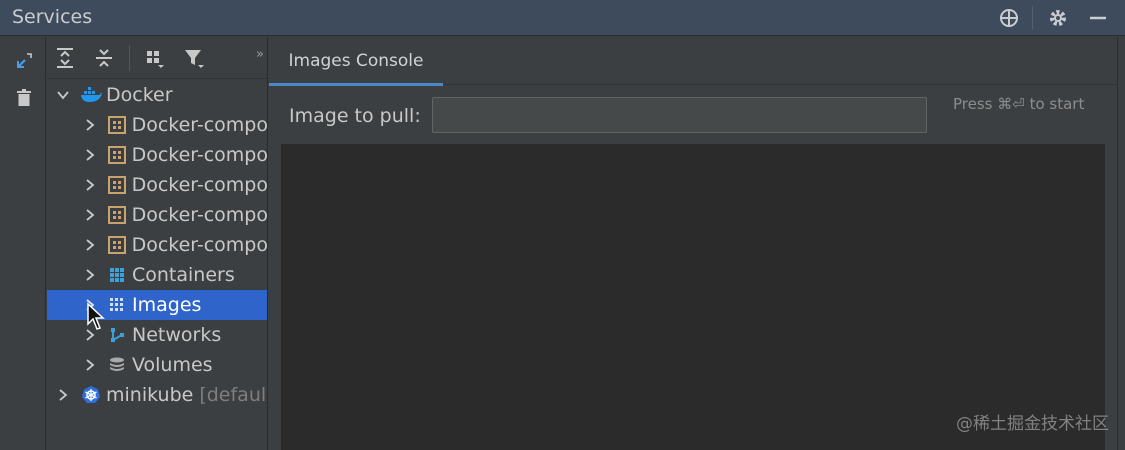  What do you see at coordinates (139, 95) in the screenshot?
I see `tree-node-label: Docker` at bounding box center [139, 95].